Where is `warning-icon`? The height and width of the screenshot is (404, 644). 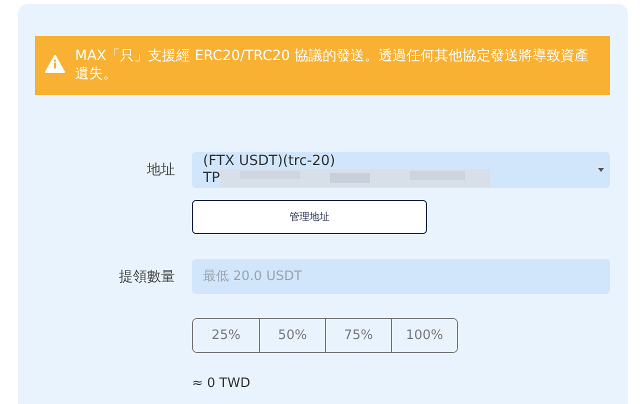 warning-icon is located at coordinates (55, 64).